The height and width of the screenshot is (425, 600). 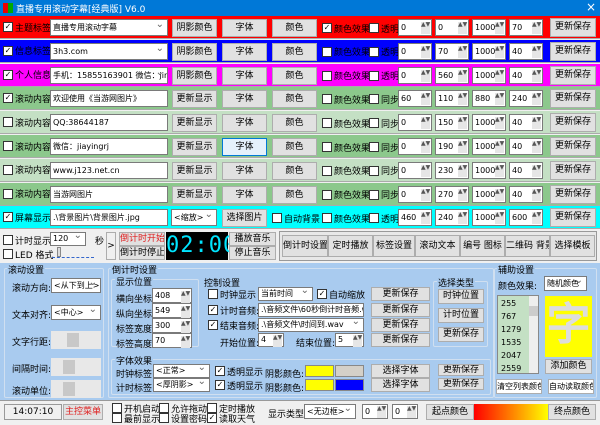 What do you see at coordinates (285, 294) in the screenshot?
I see `clock-mode-select: 当前时间` at bounding box center [285, 294].